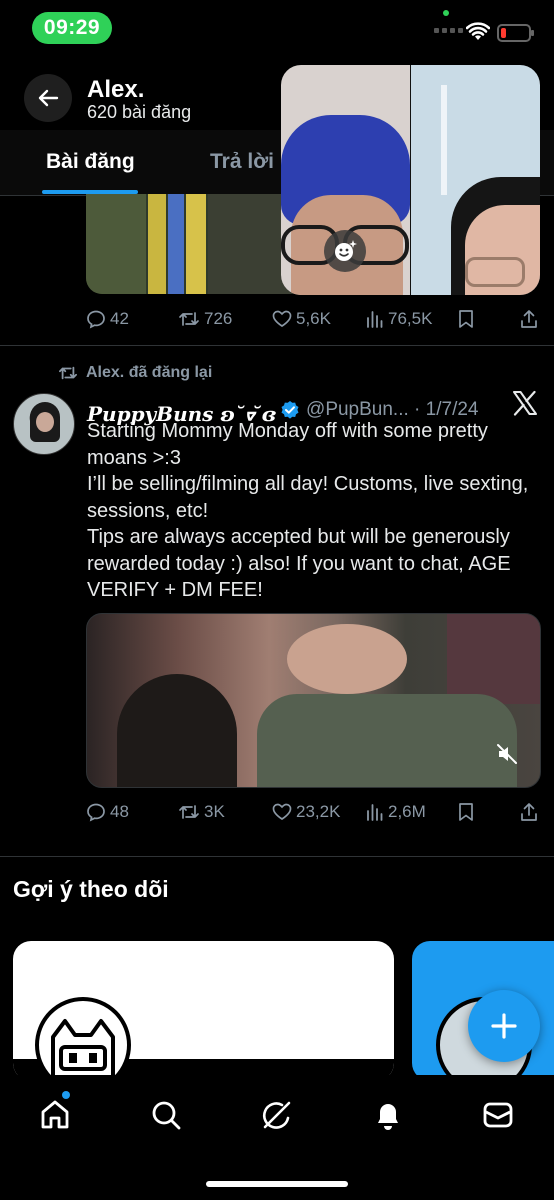 The height and width of the screenshot is (1200, 554). I want to click on search-icon, so click(166, 1115).